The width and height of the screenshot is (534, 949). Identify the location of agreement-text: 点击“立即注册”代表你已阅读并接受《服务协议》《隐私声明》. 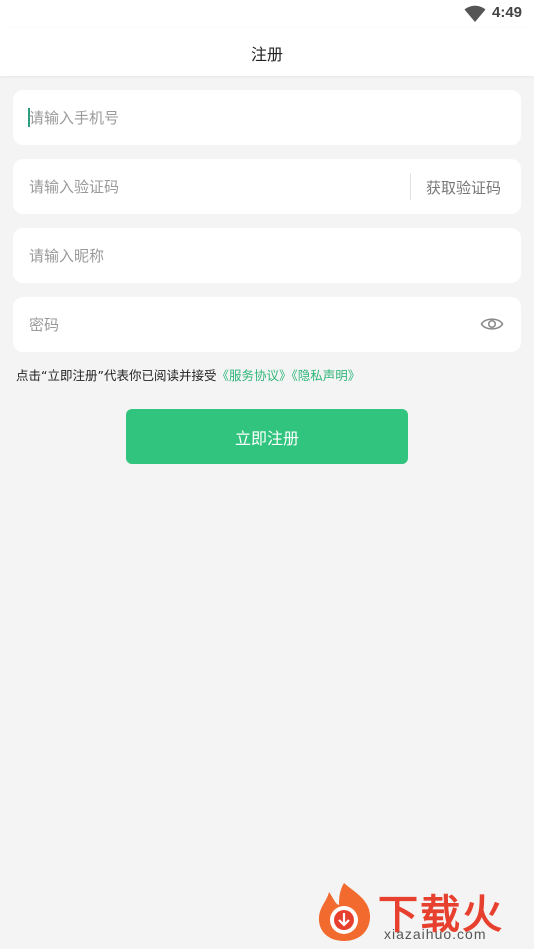
(188, 374).